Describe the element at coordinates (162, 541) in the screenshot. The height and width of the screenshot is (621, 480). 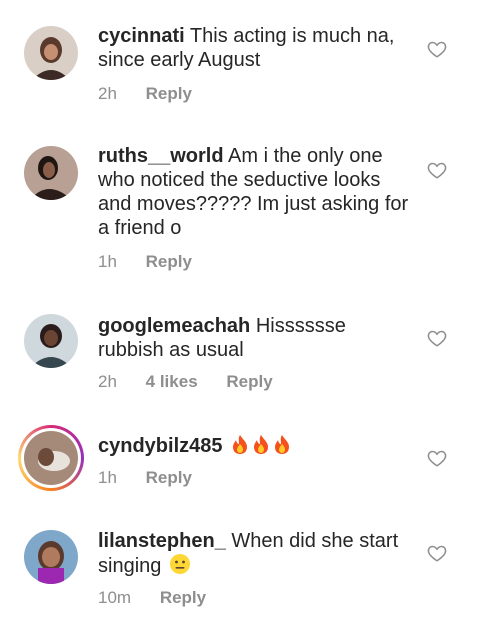
I see `comment-username: lilanstephen_` at that location.